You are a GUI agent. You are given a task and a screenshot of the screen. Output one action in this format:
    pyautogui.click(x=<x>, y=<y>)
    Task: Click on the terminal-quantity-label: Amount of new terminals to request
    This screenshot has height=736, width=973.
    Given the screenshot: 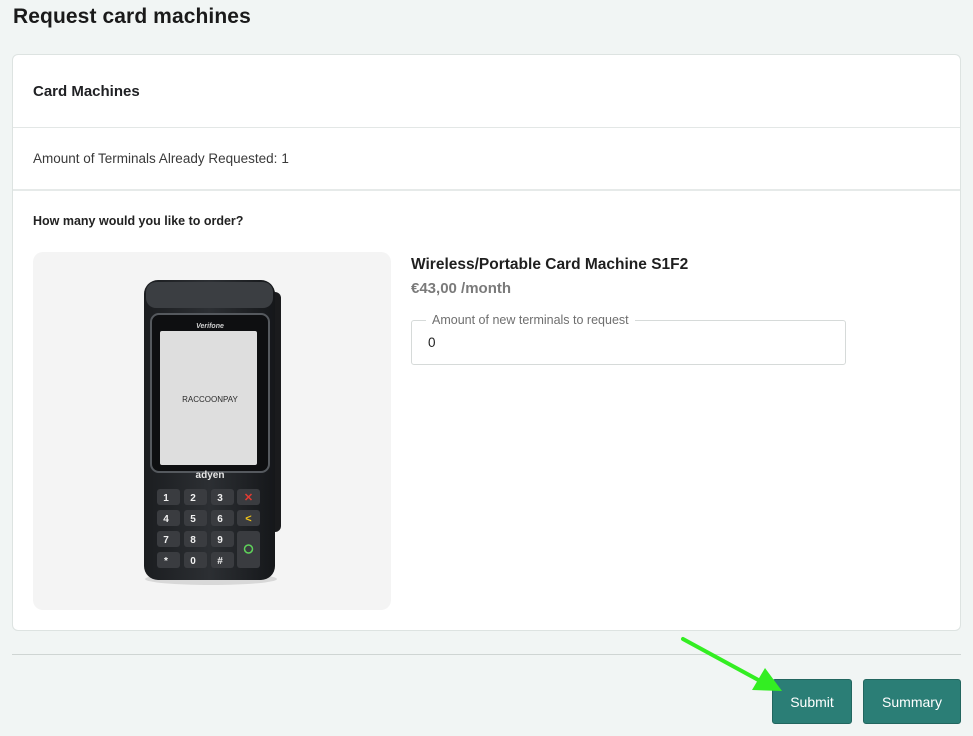 What is the action you would take?
    pyautogui.click(x=530, y=320)
    